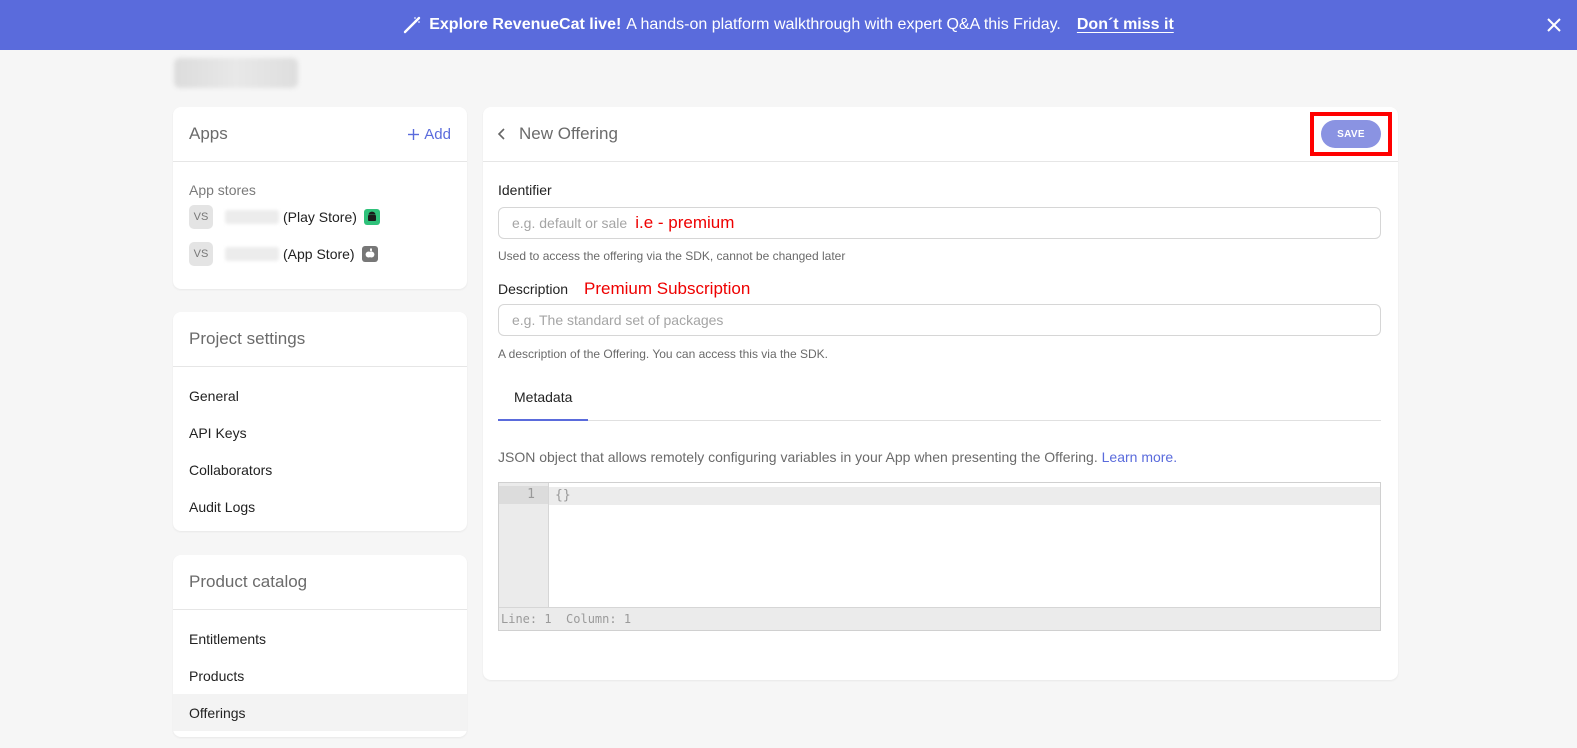 This screenshot has height=748, width=1577. I want to click on line-number: 1, so click(523, 495).